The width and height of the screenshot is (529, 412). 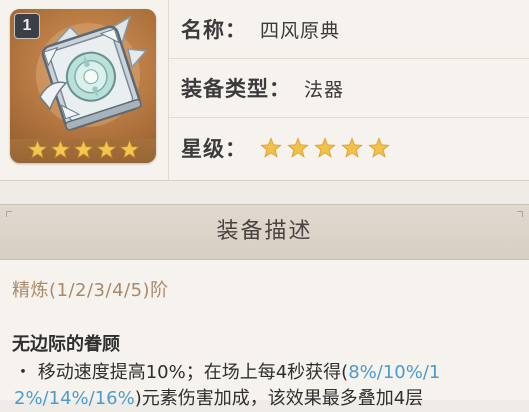 What do you see at coordinates (203, 30) in the screenshot?
I see `name-label: 名称` at bounding box center [203, 30].